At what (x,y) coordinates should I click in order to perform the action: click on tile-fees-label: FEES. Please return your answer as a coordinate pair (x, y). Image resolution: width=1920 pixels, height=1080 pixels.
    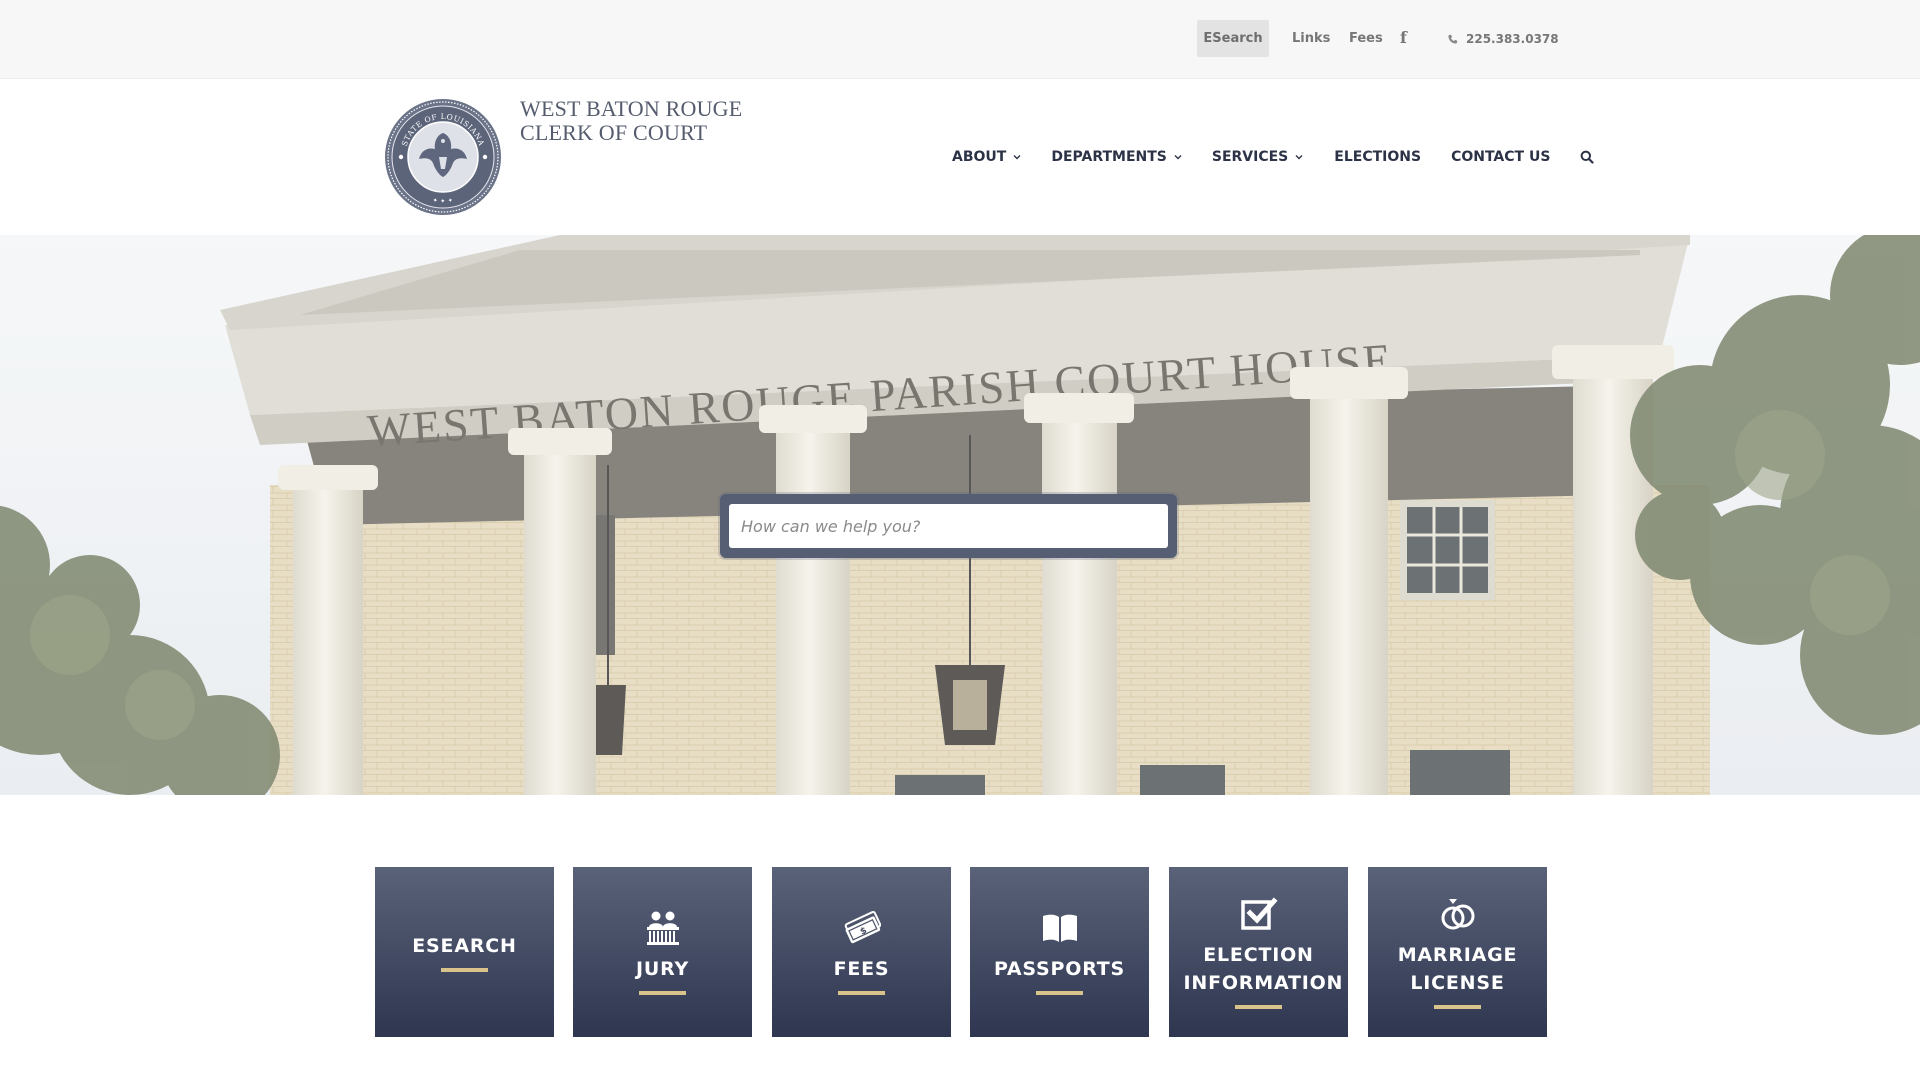
    Looking at the image, I should click on (861, 969).